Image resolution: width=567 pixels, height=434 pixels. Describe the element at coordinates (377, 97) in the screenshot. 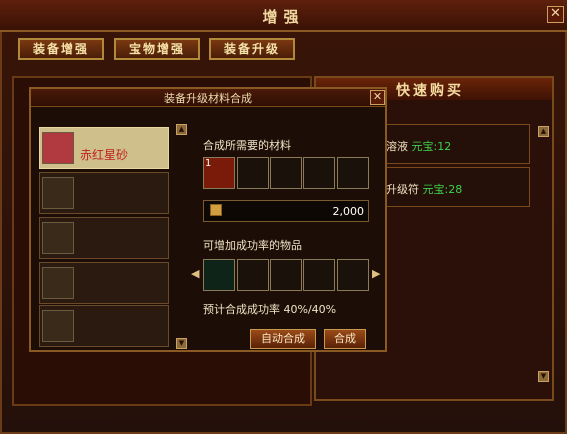

I see `dialog-close-button: ✕` at that location.